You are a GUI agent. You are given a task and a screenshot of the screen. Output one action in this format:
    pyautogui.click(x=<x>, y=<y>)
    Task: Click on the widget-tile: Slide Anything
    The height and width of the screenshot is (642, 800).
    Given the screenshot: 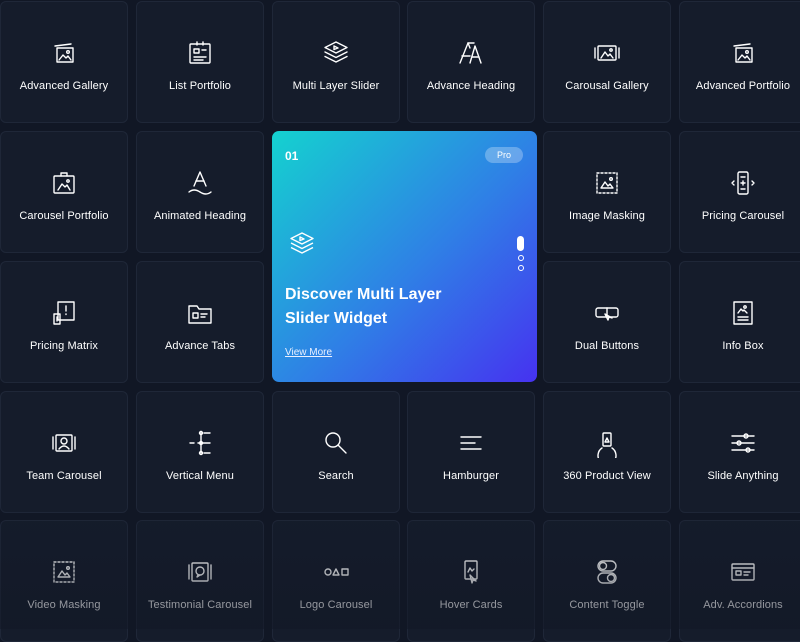 What is the action you would take?
    pyautogui.click(x=739, y=452)
    